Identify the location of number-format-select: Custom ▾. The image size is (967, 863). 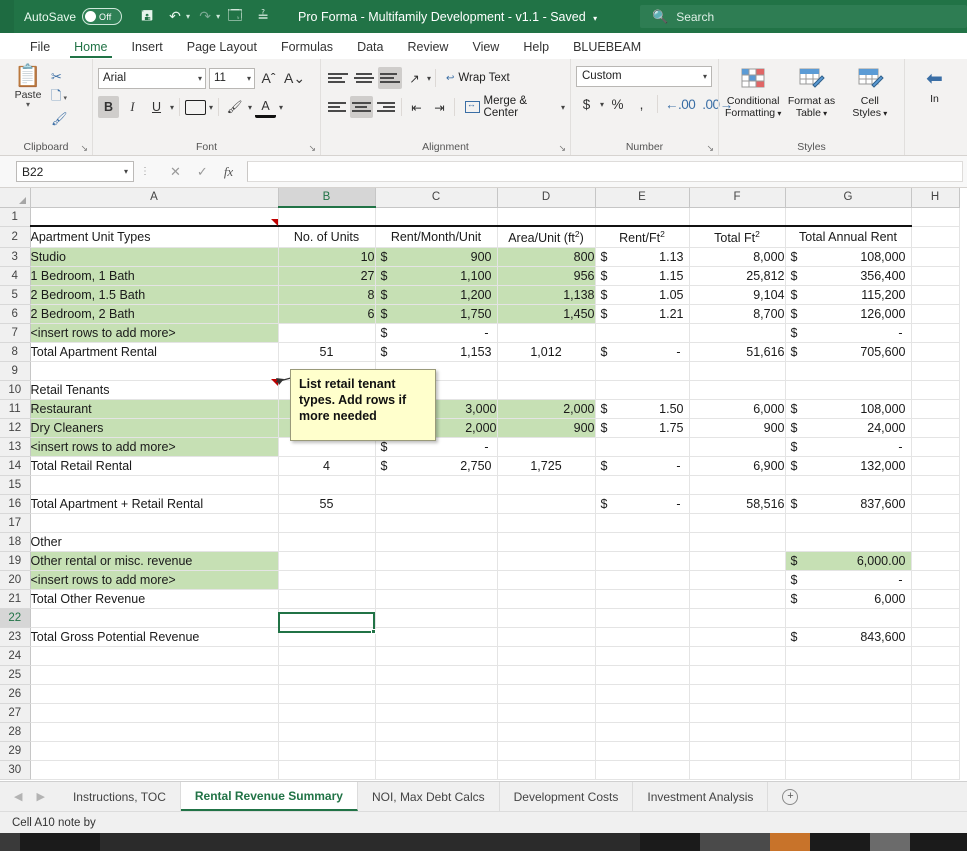
(644, 76).